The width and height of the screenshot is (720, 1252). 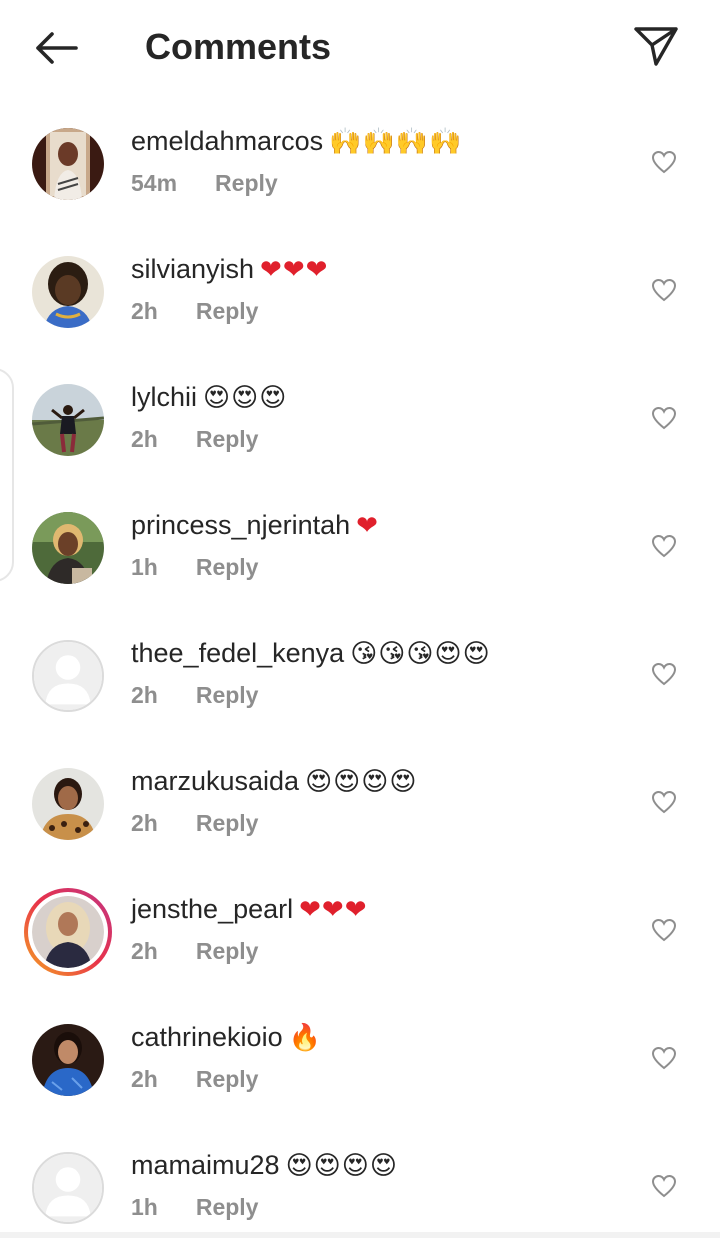 I want to click on paper-plane-icon, so click(x=656, y=46).